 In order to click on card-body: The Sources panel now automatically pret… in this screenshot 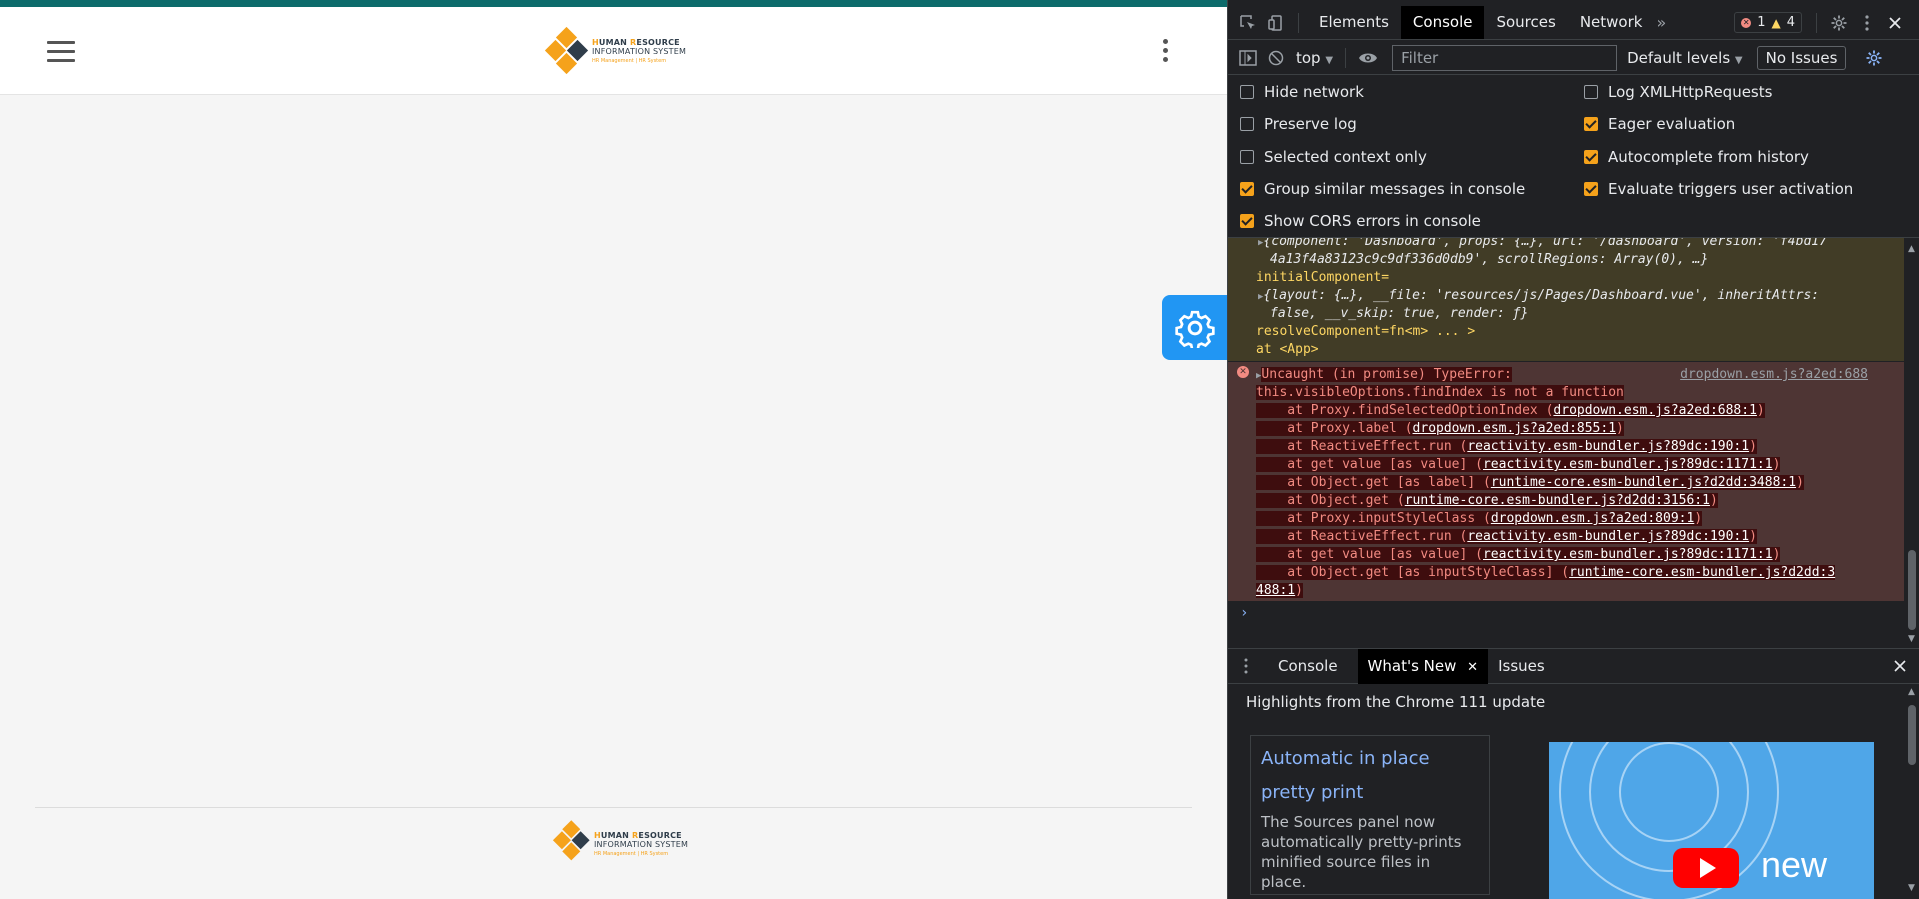, I will do `click(1361, 852)`.